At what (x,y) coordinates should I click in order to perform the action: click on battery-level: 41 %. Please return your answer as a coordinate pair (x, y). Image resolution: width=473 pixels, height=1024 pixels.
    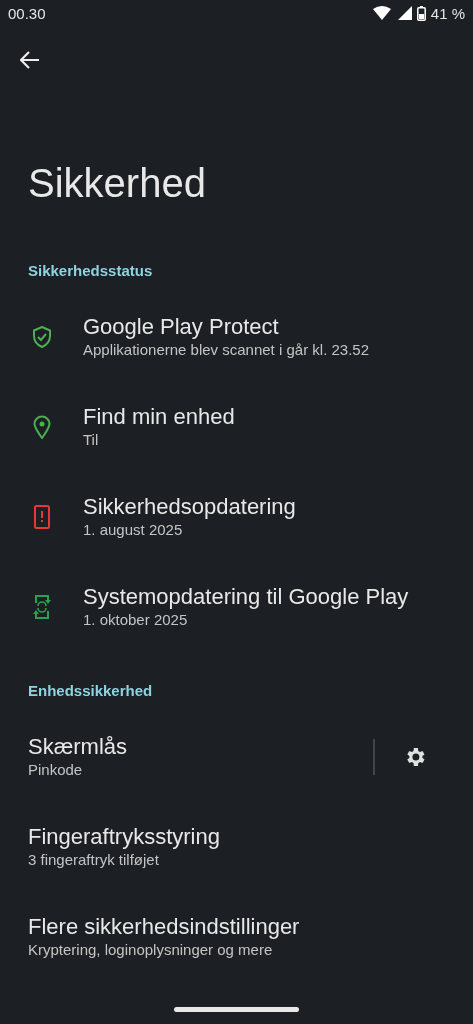
    Looking at the image, I should click on (447, 13).